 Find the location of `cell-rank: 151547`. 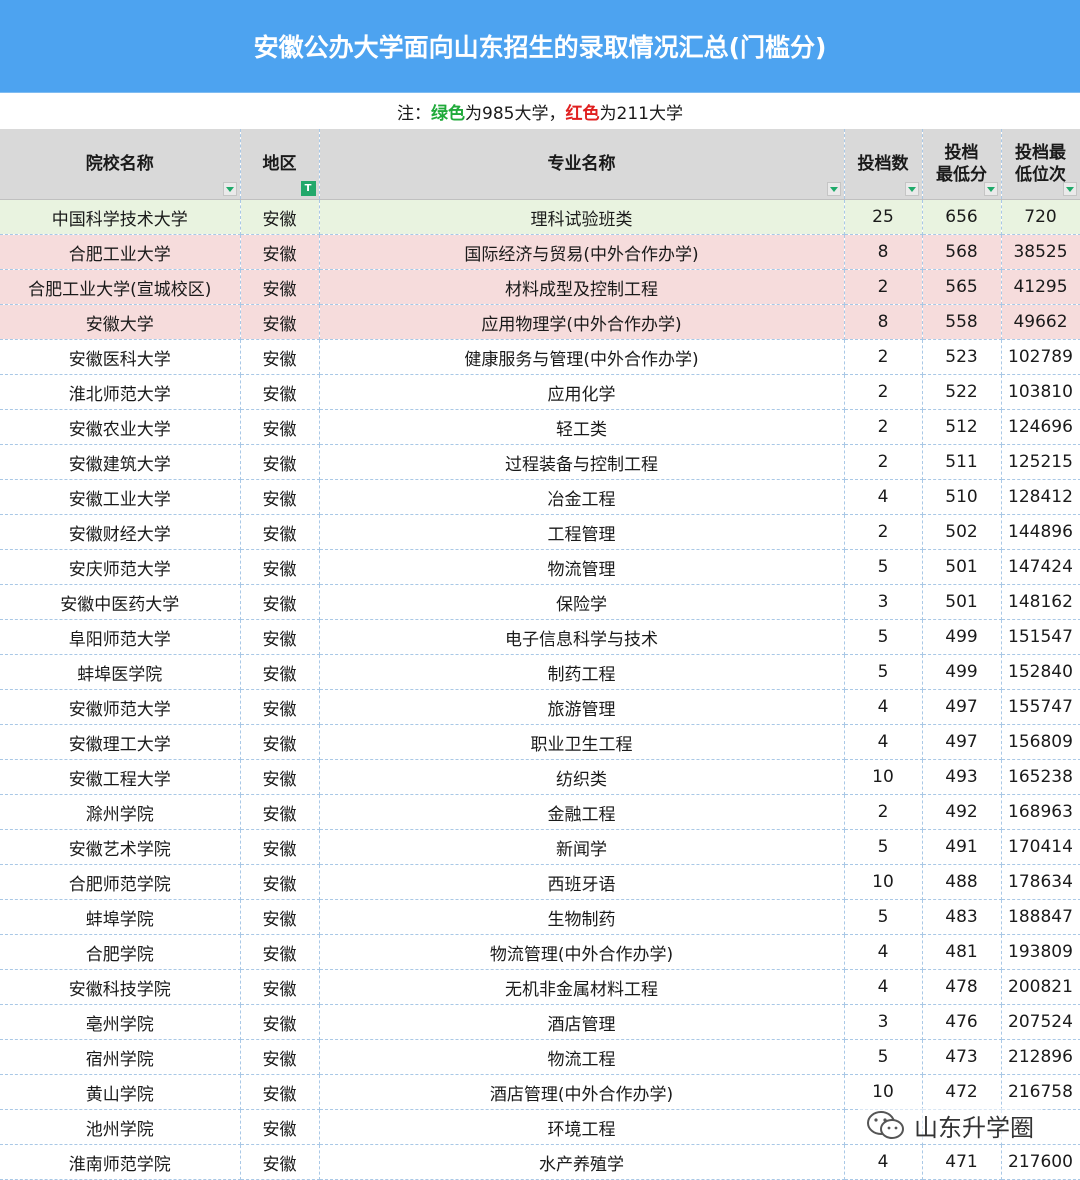

cell-rank: 151547 is located at coordinates (1040, 637).